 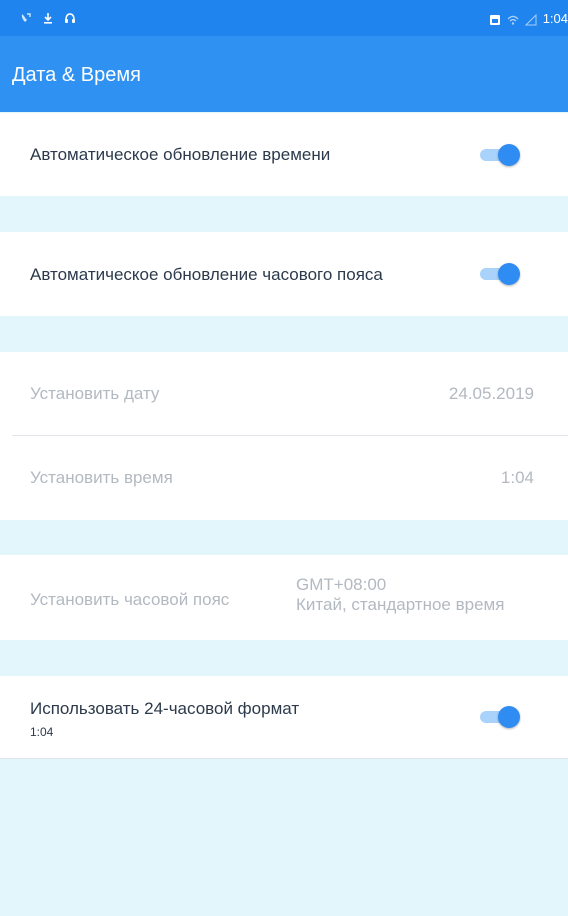 What do you see at coordinates (284, 758) in the screenshot?
I see `divider` at bounding box center [284, 758].